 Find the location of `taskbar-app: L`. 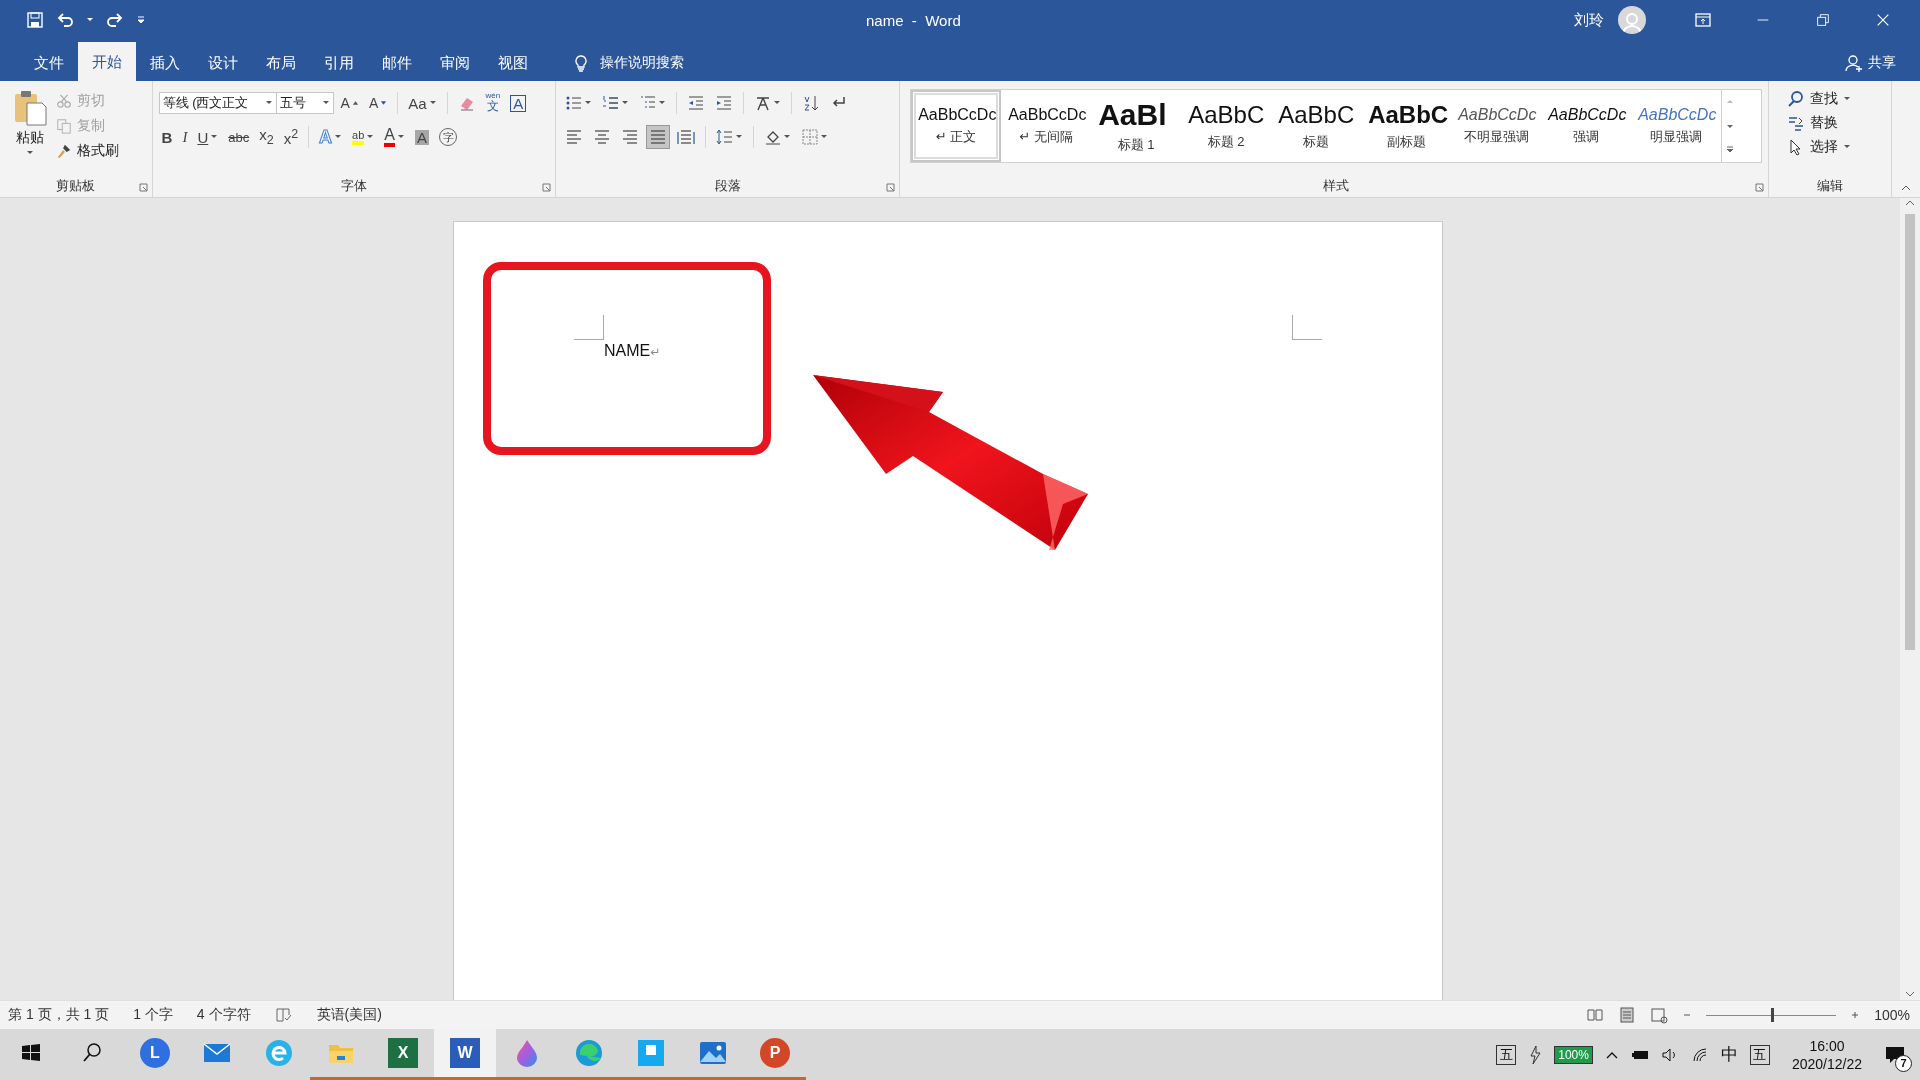

taskbar-app: L is located at coordinates (155, 1054).